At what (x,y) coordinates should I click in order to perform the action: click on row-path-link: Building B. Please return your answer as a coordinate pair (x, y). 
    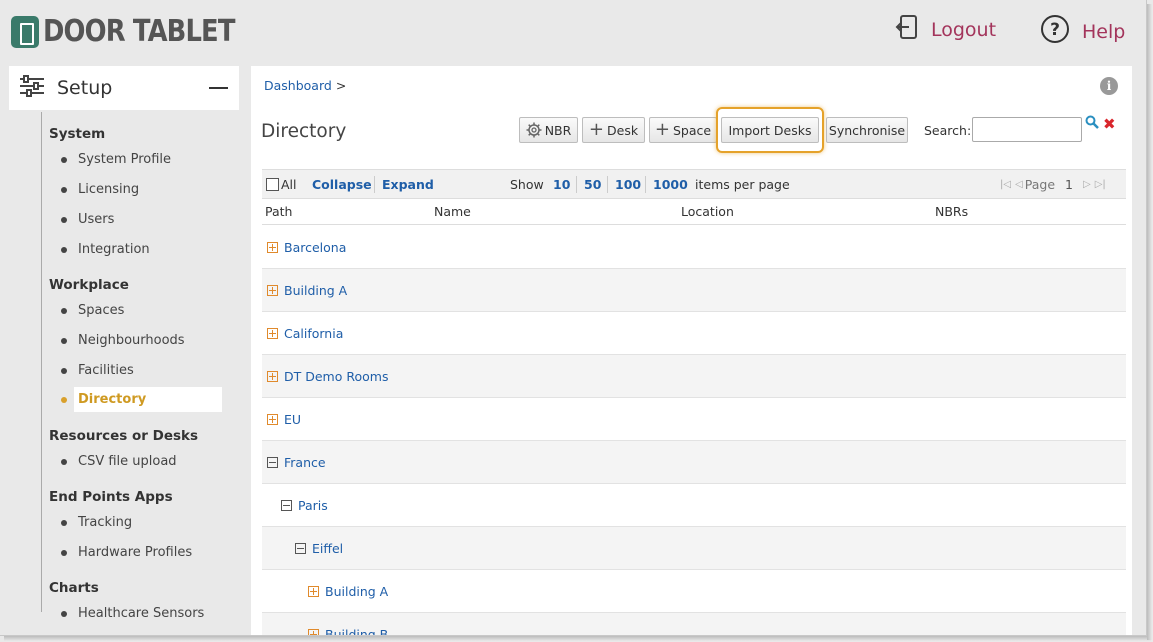
    Looking at the image, I should click on (356, 631).